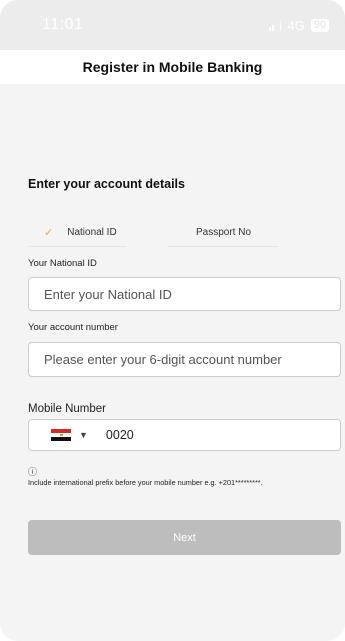  What do you see at coordinates (73, 327) in the screenshot?
I see `account-number-label: Your account number` at bounding box center [73, 327].